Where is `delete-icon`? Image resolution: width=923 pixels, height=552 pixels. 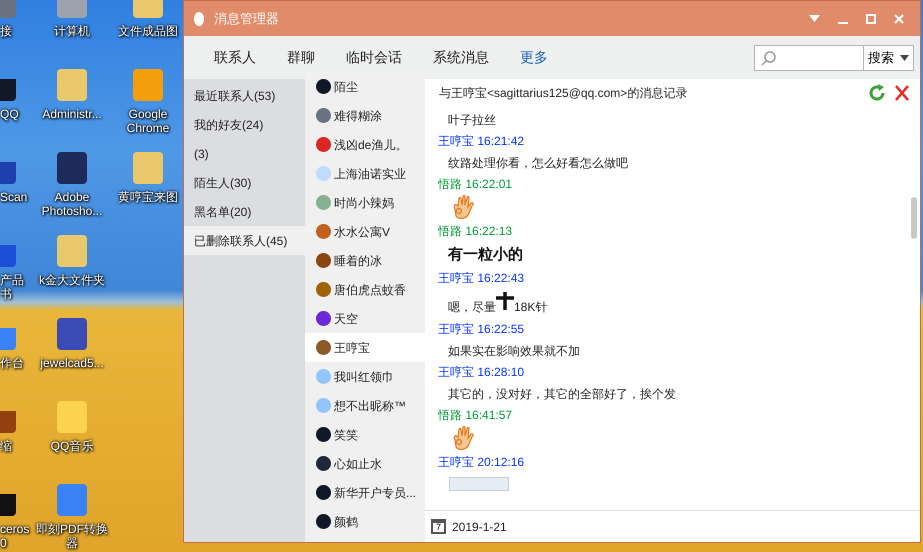 delete-icon is located at coordinates (902, 93).